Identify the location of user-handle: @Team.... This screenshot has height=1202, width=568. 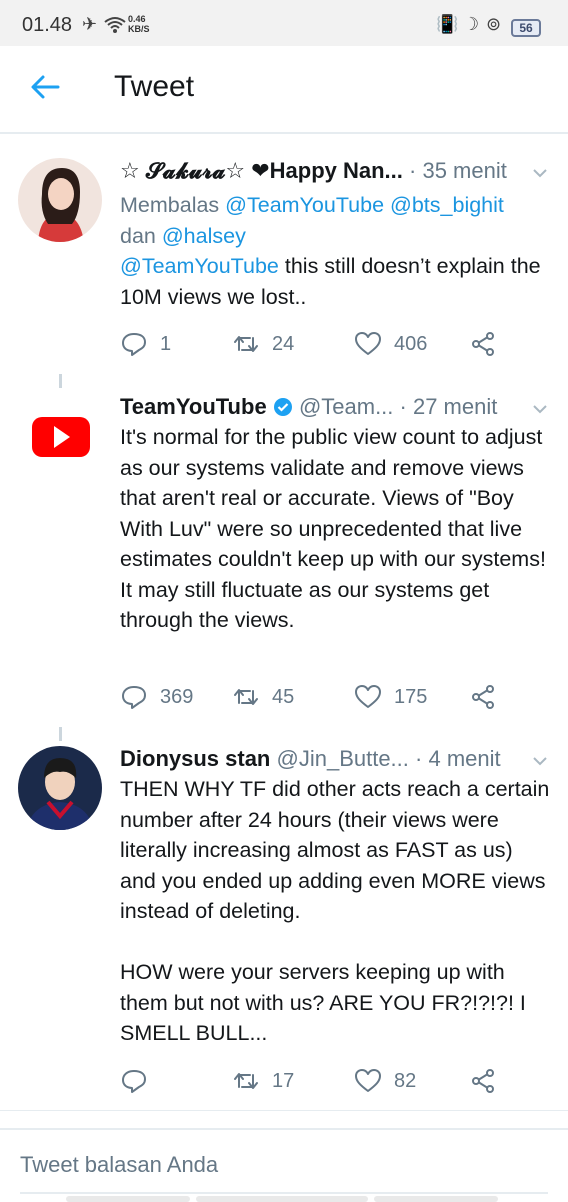
(346, 406).